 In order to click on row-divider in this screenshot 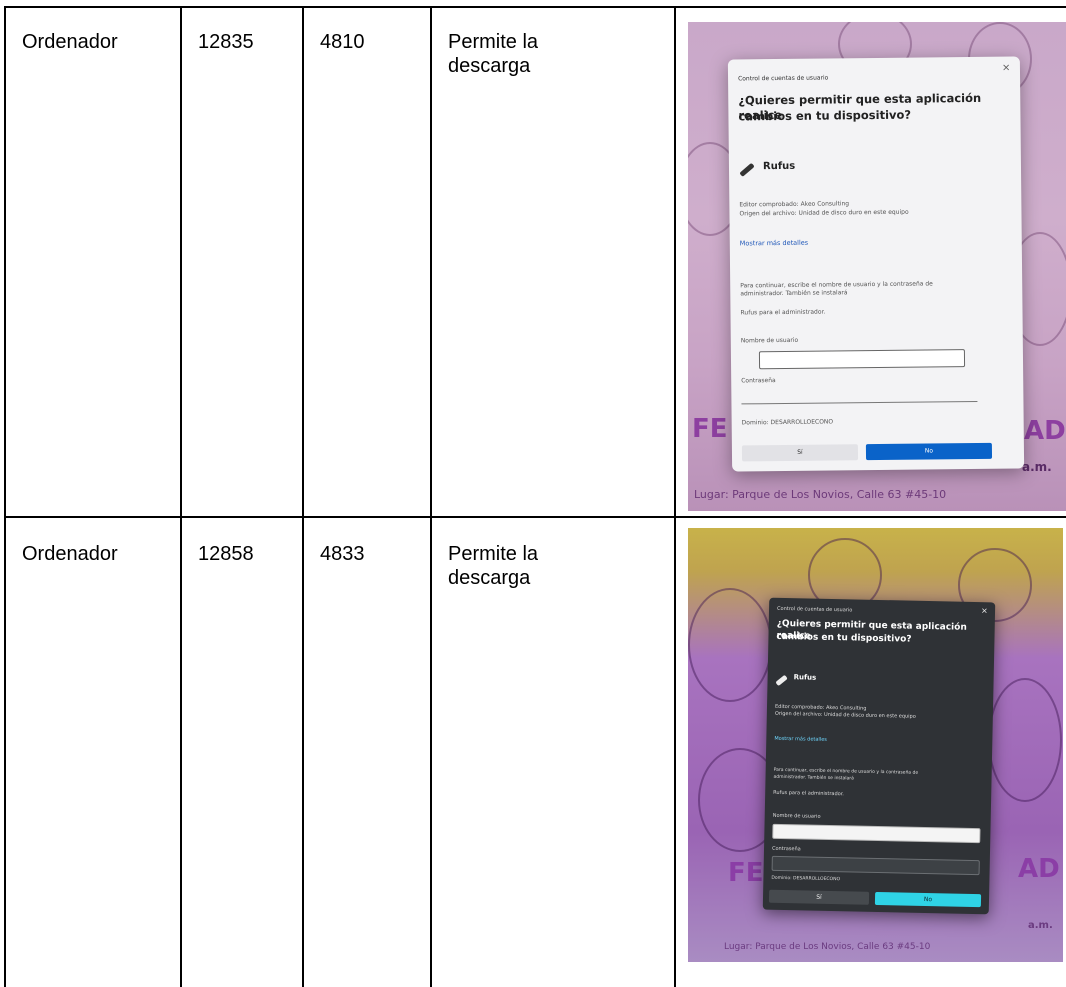, I will do `click(535, 517)`.